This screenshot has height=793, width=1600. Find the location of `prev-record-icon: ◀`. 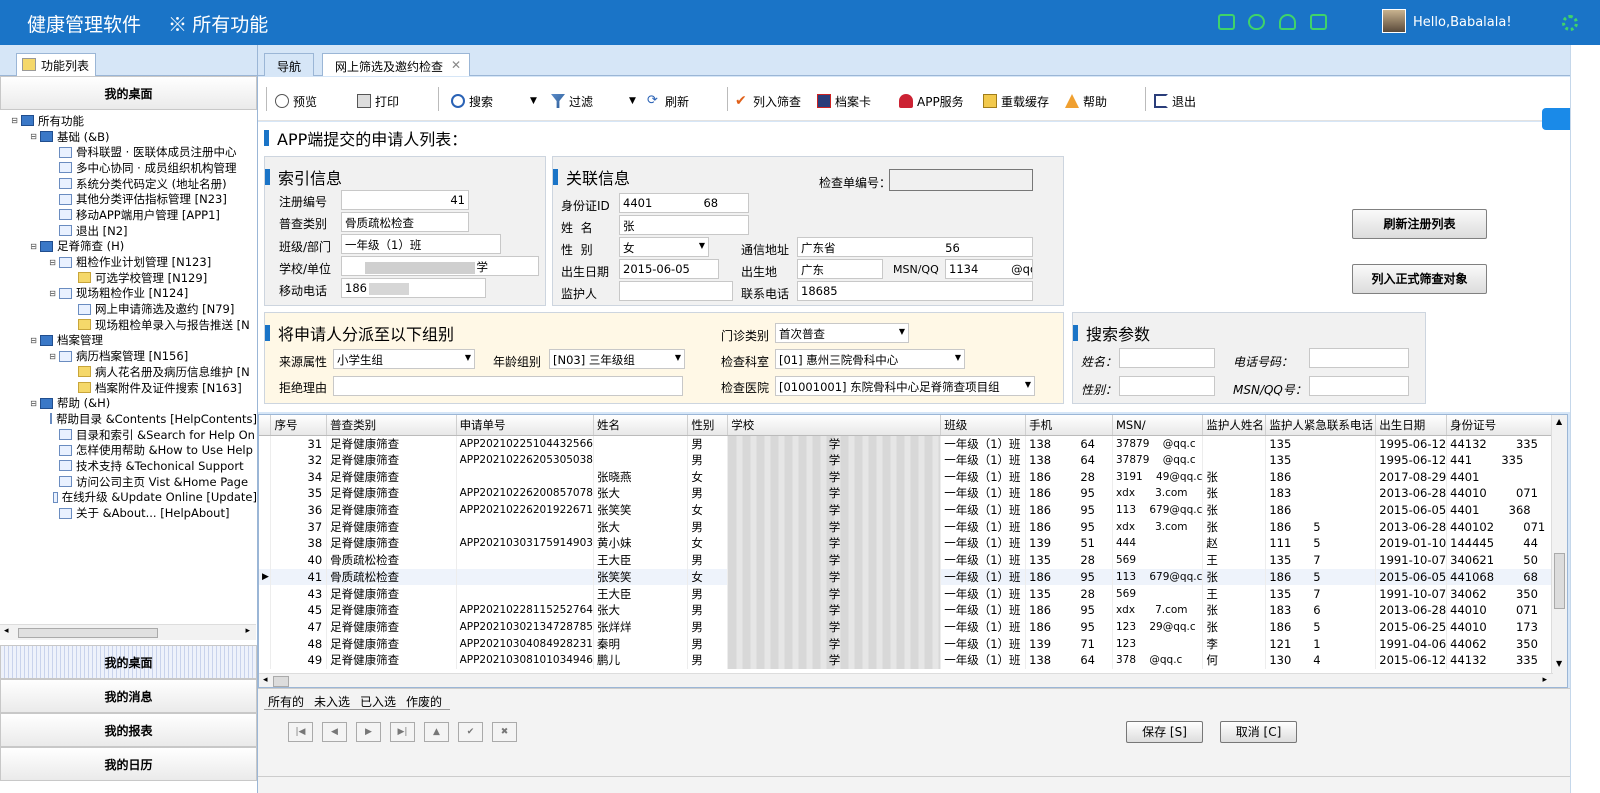

prev-record-icon: ◀ is located at coordinates (334, 732).